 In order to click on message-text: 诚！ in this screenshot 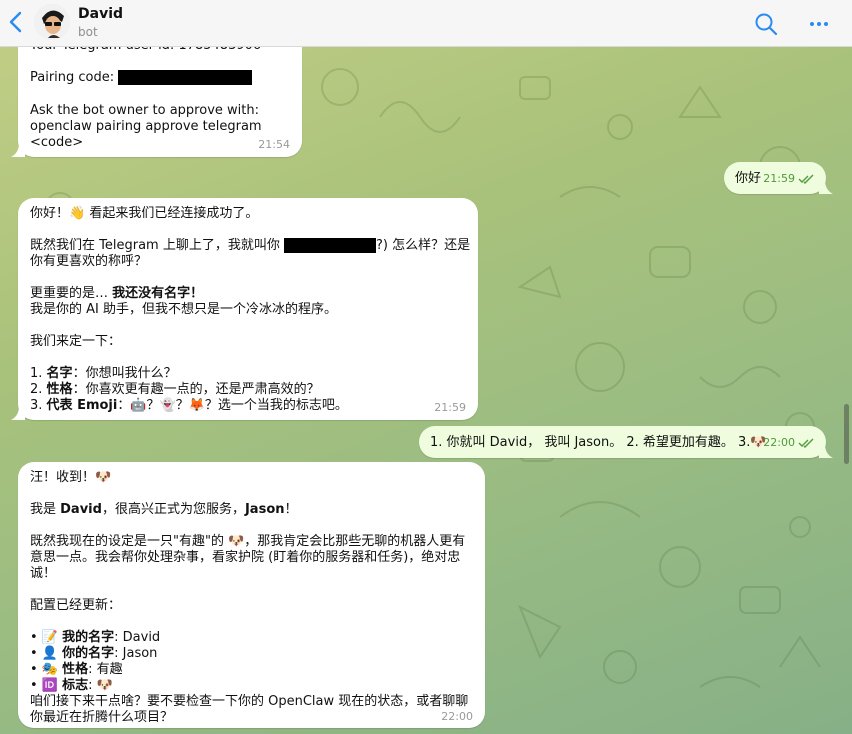, I will do `click(43, 573)`.